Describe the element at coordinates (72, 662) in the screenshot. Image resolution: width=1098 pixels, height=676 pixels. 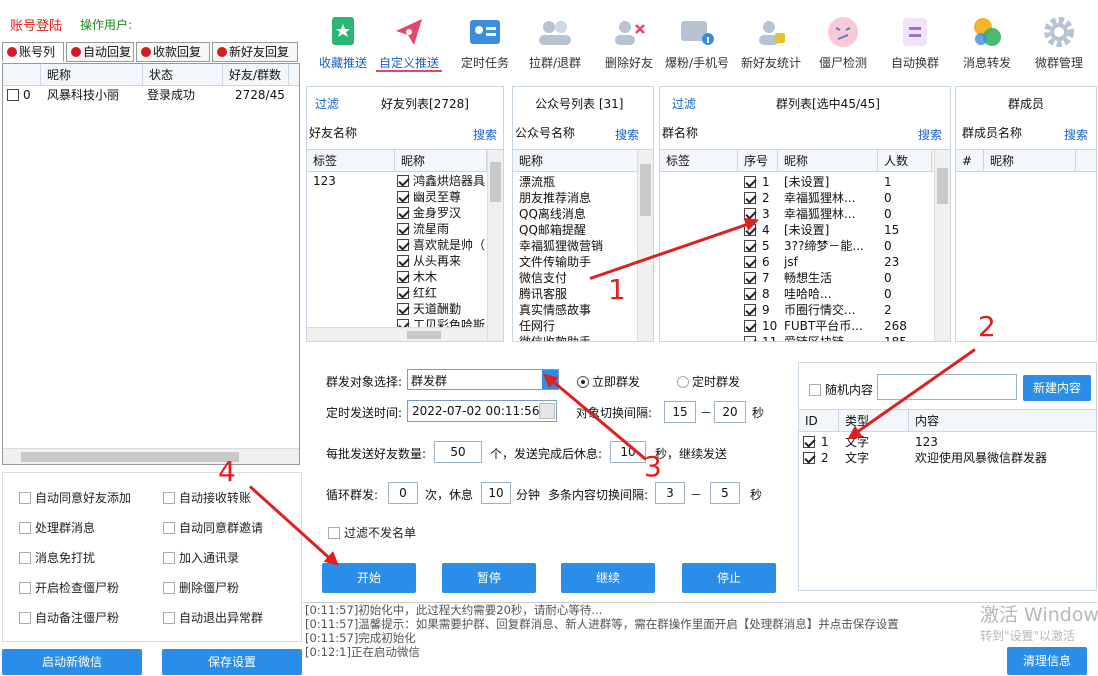
I see `start-new-wechat-button: 启动新微信` at that location.